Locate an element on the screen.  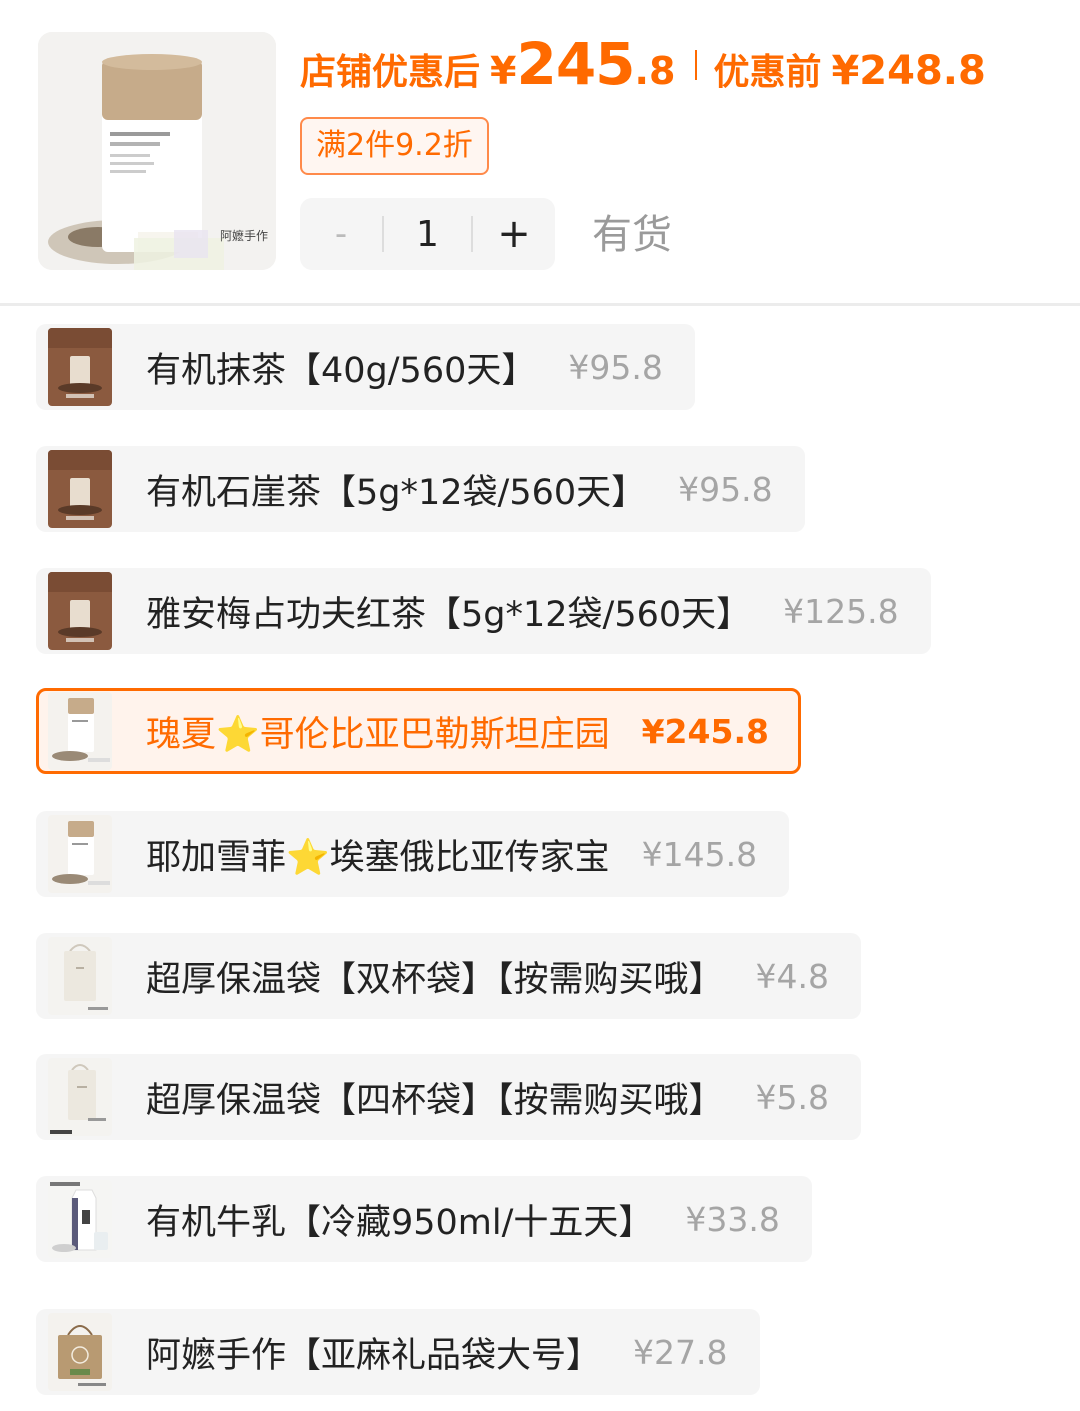
decrease-button: - is located at coordinates (341, 234).